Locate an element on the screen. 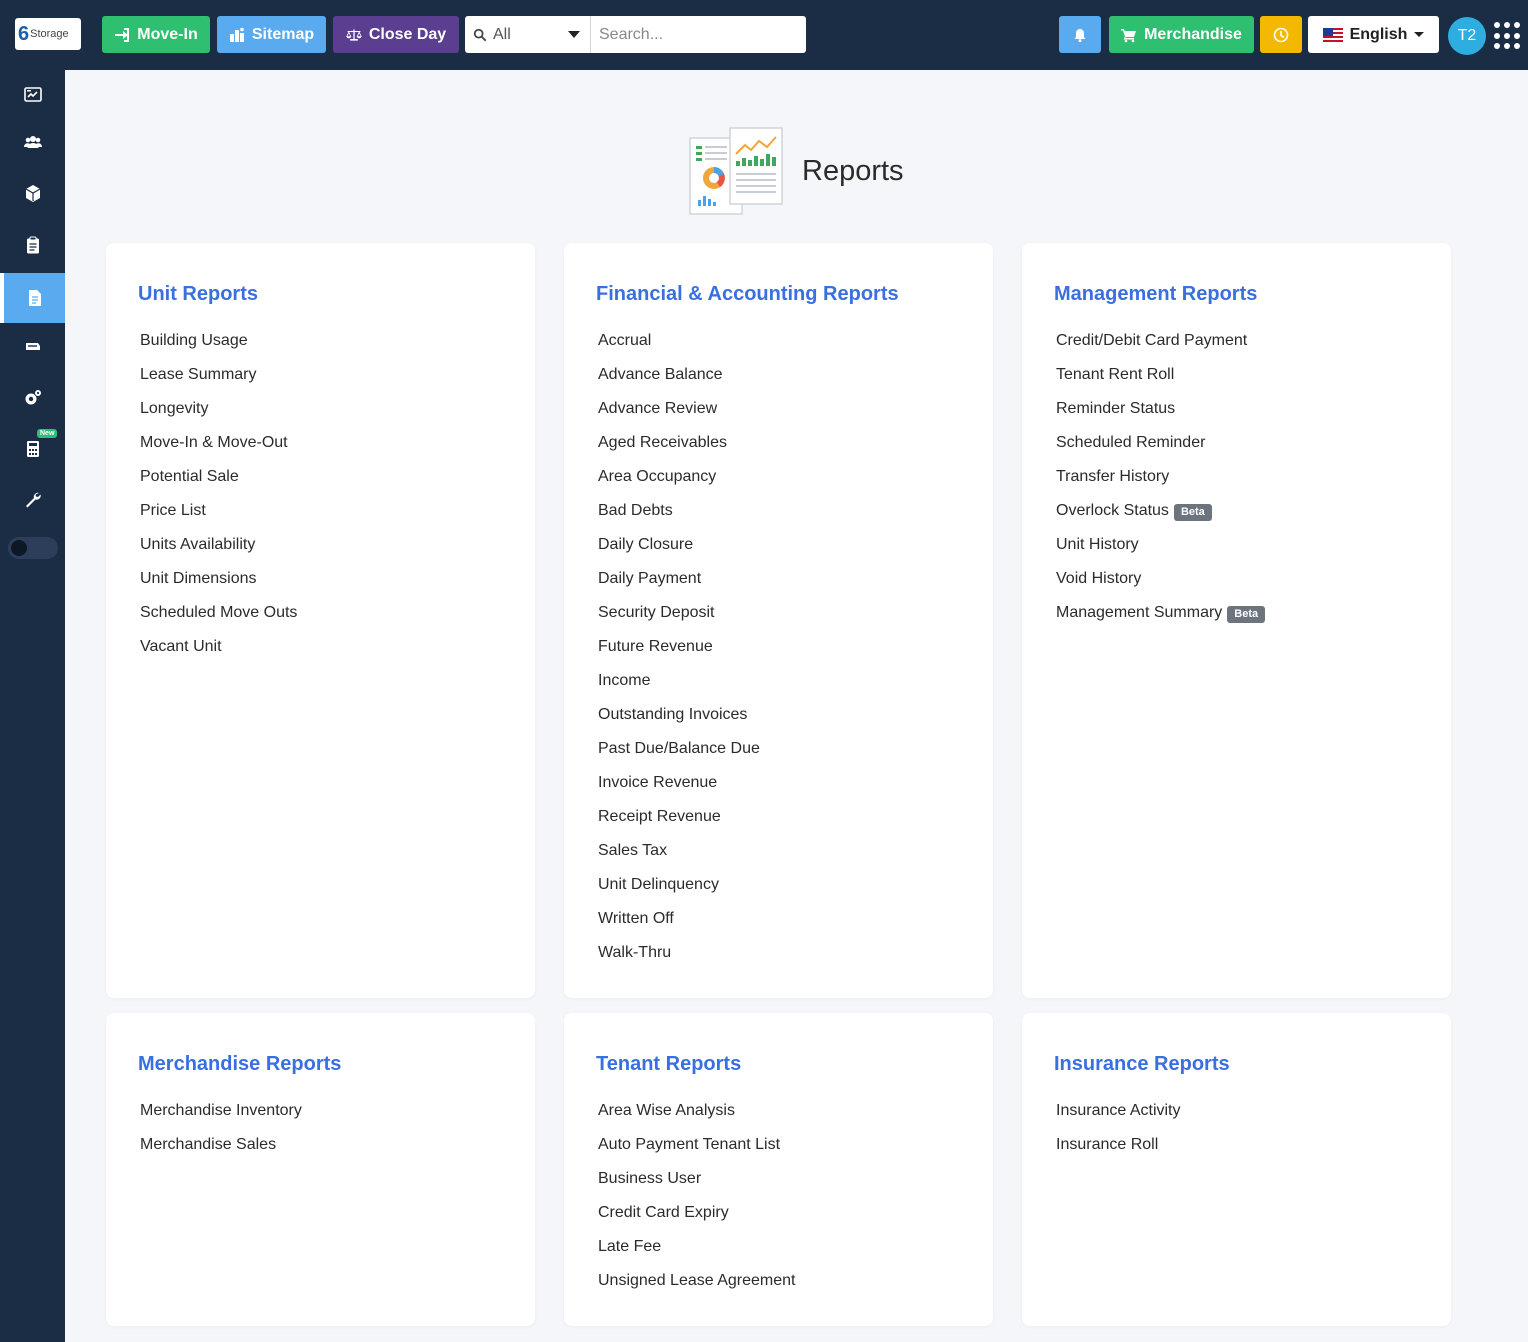 Image resolution: width=1528 pixels, height=1342 pixels. sidebar-item-payments is located at coordinates (32, 347).